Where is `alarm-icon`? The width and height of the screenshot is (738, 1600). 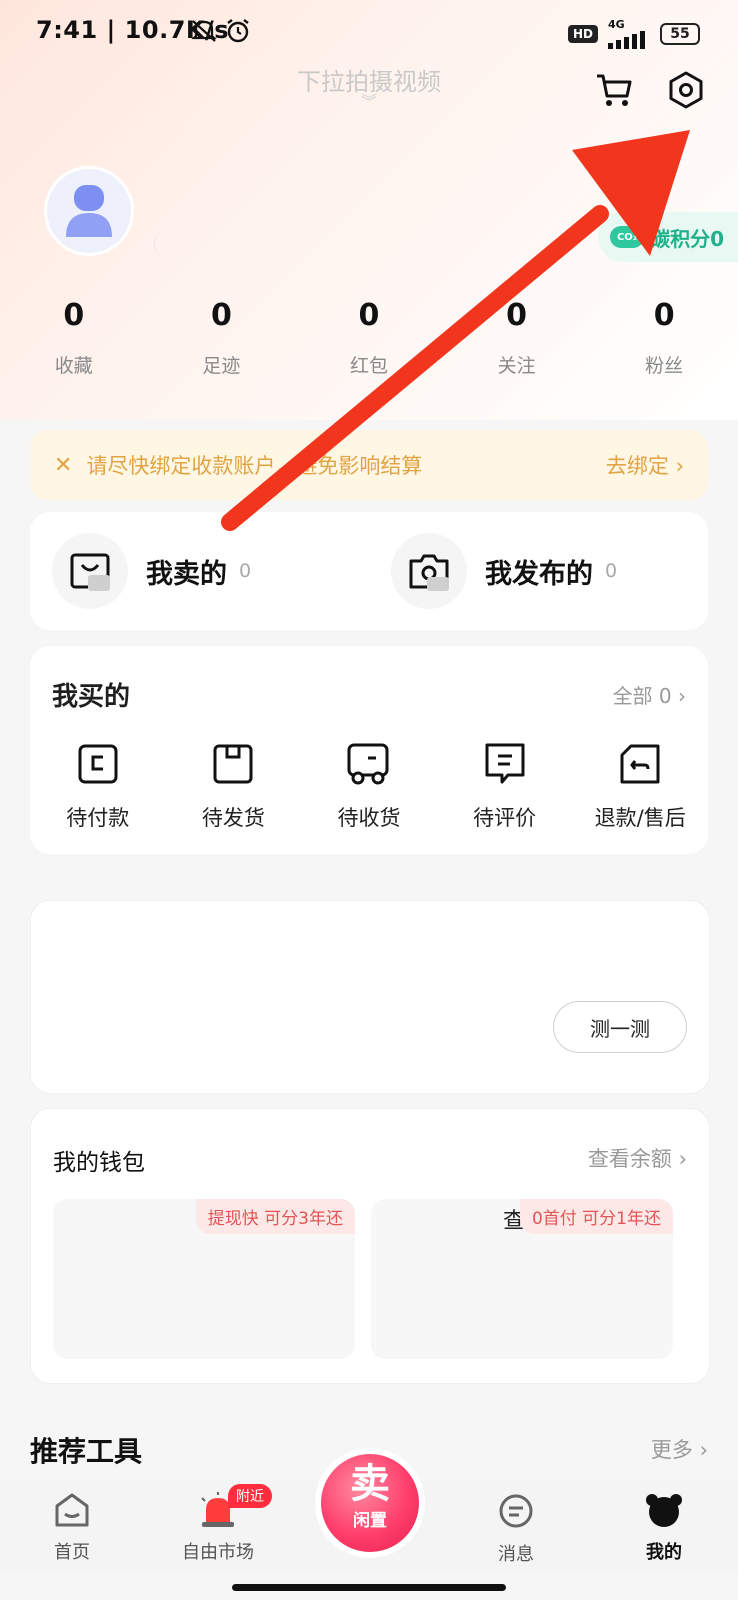
alarm-icon is located at coordinates (238, 33).